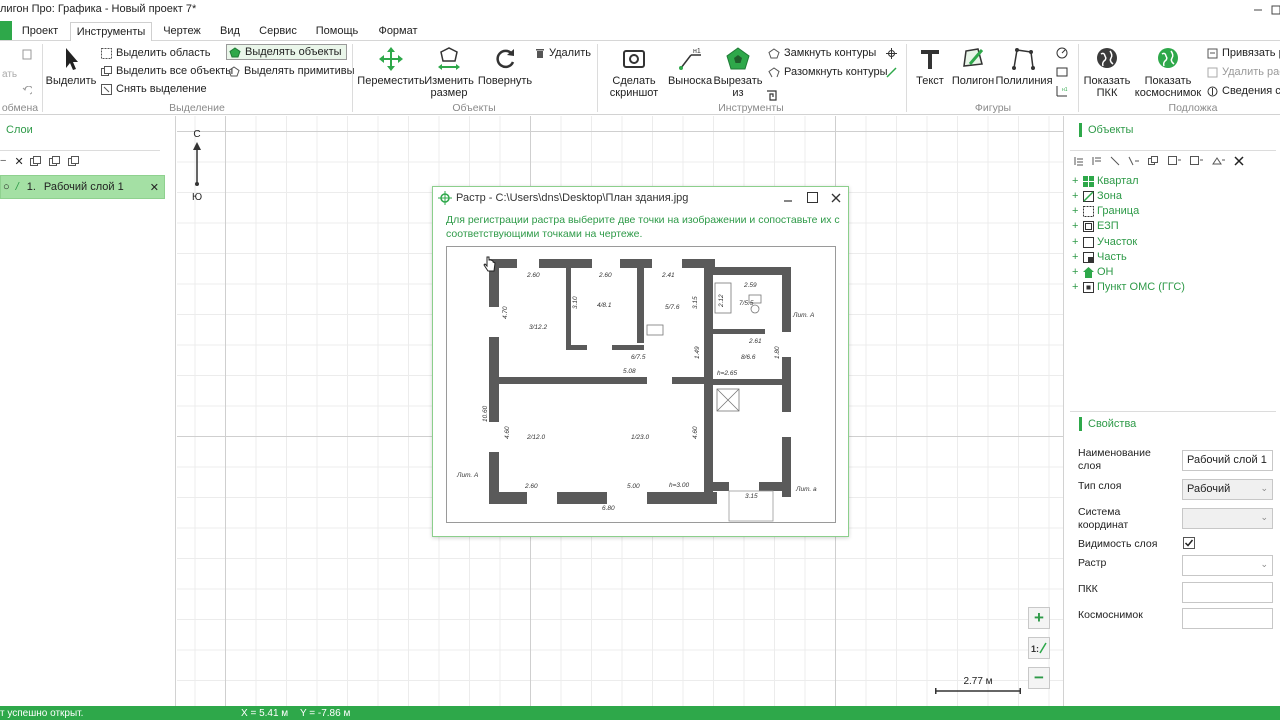 Image resolution: width=1280 pixels, height=720 pixels. What do you see at coordinates (278, 31) in the screenshot?
I see `tab-service: Сервис` at bounding box center [278, 31].